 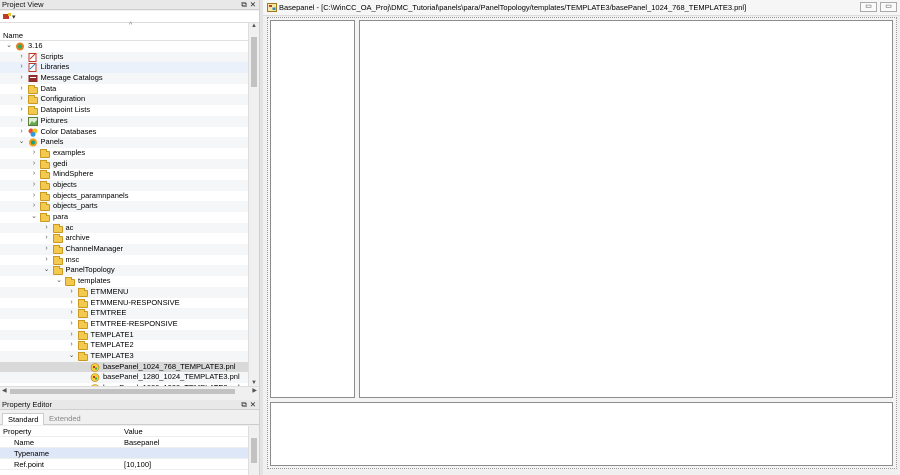 I want to click on tree-item: › msc, so click(x=124, y=260).